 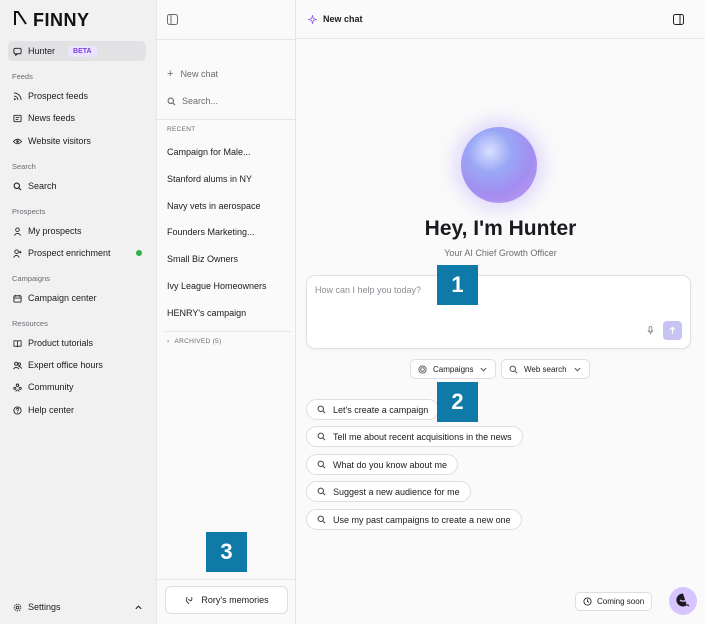 I want to click on chat-history-item: HENRY's campaign, so click(x=228, y=313).